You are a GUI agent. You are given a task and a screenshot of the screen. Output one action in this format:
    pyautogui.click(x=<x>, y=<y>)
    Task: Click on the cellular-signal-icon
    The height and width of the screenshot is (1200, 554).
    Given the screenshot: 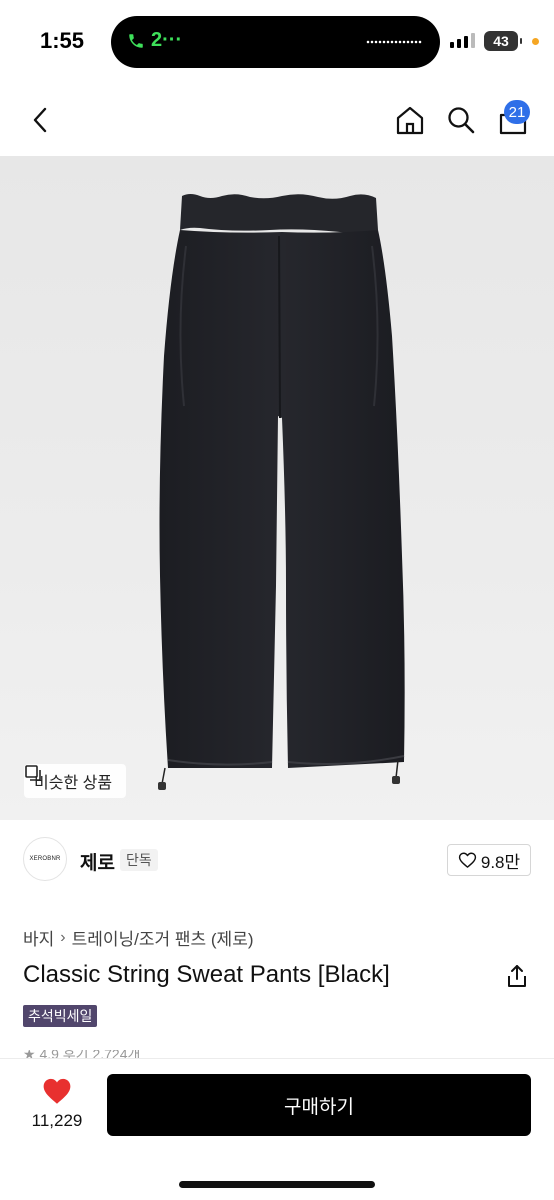 What is the action you would take?
    pyautogui.click(x=462, y=40)
    